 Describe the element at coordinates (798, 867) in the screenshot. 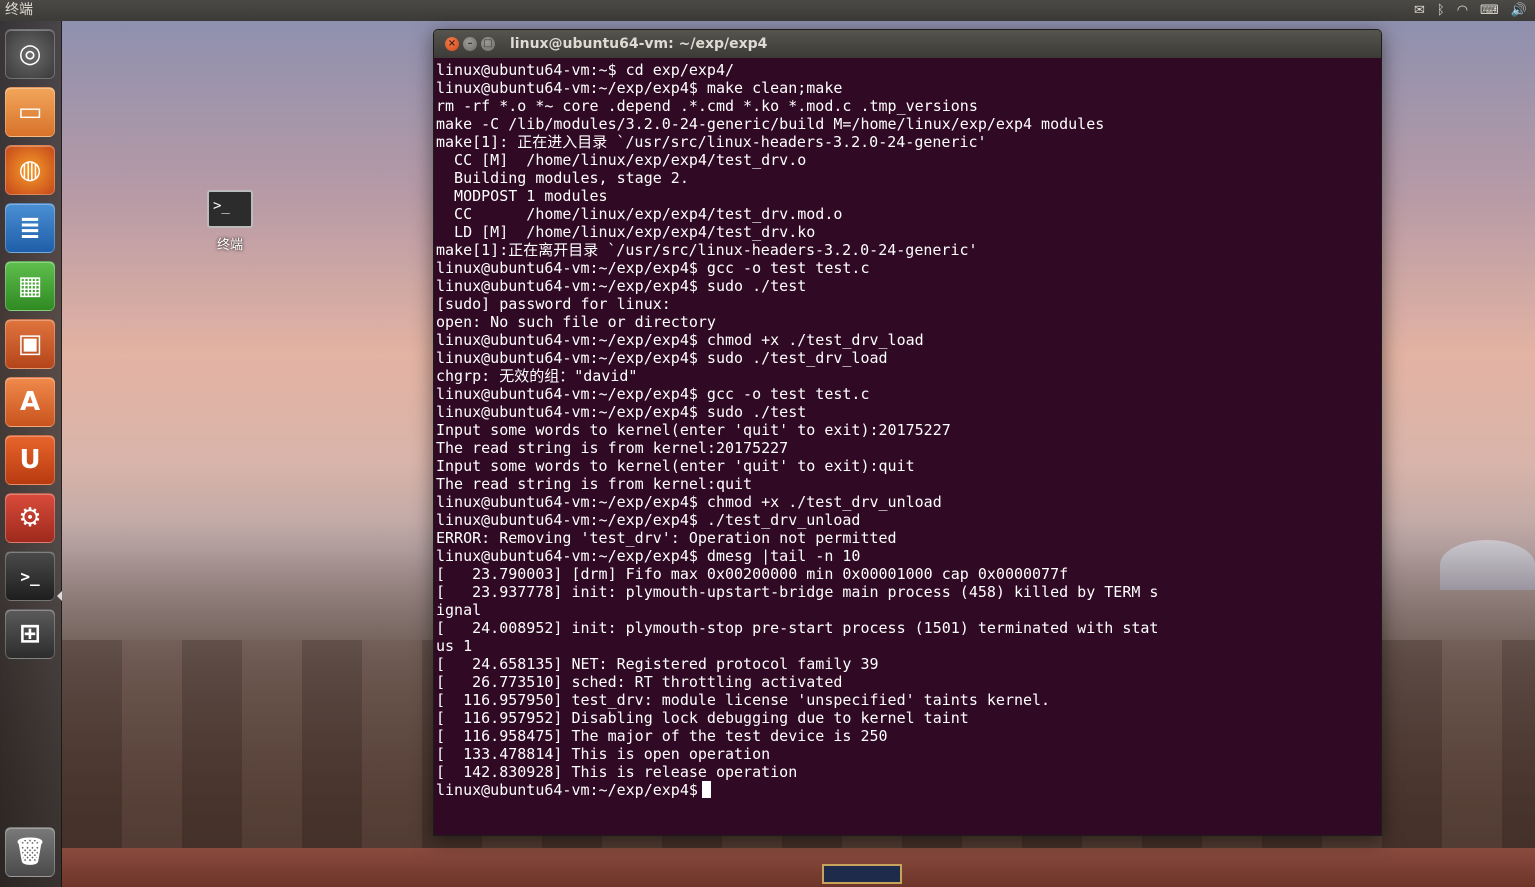

I see `wallpaper-wall` at that location.